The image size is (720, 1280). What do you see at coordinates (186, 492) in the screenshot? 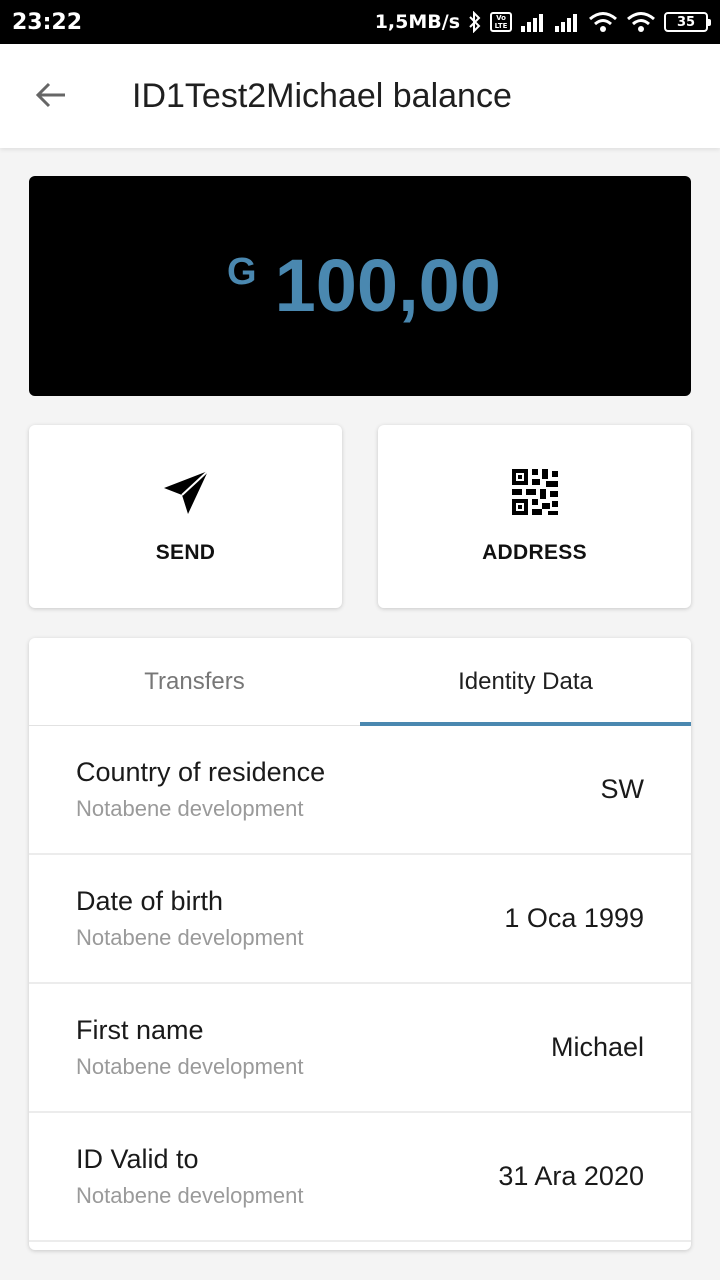
I see `send-icon` at bounding box center [186, 492].